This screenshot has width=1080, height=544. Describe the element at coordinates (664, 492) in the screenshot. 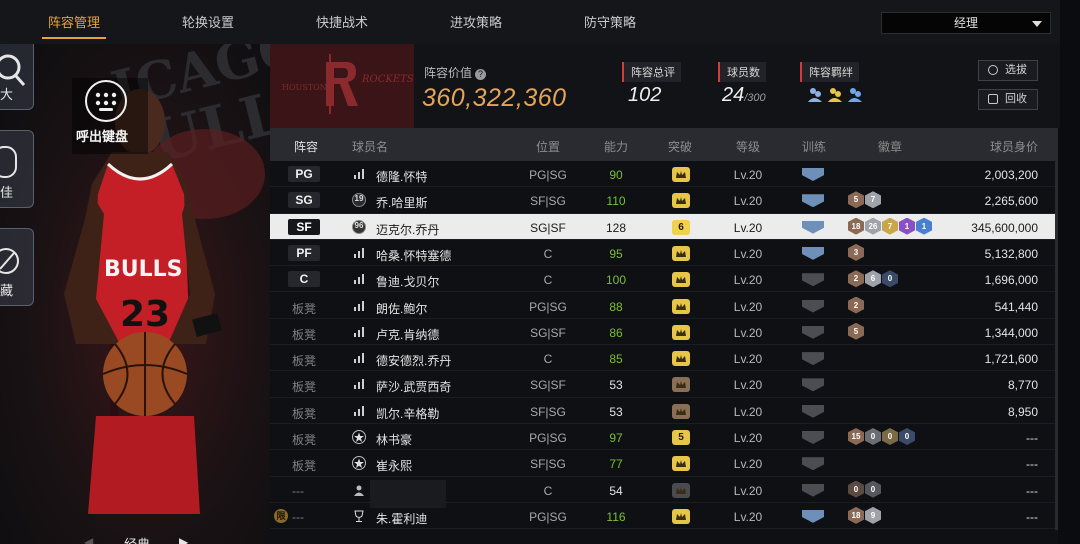

I see `table-row: --- C 54 Lv.20 0 0 ---` at that location.